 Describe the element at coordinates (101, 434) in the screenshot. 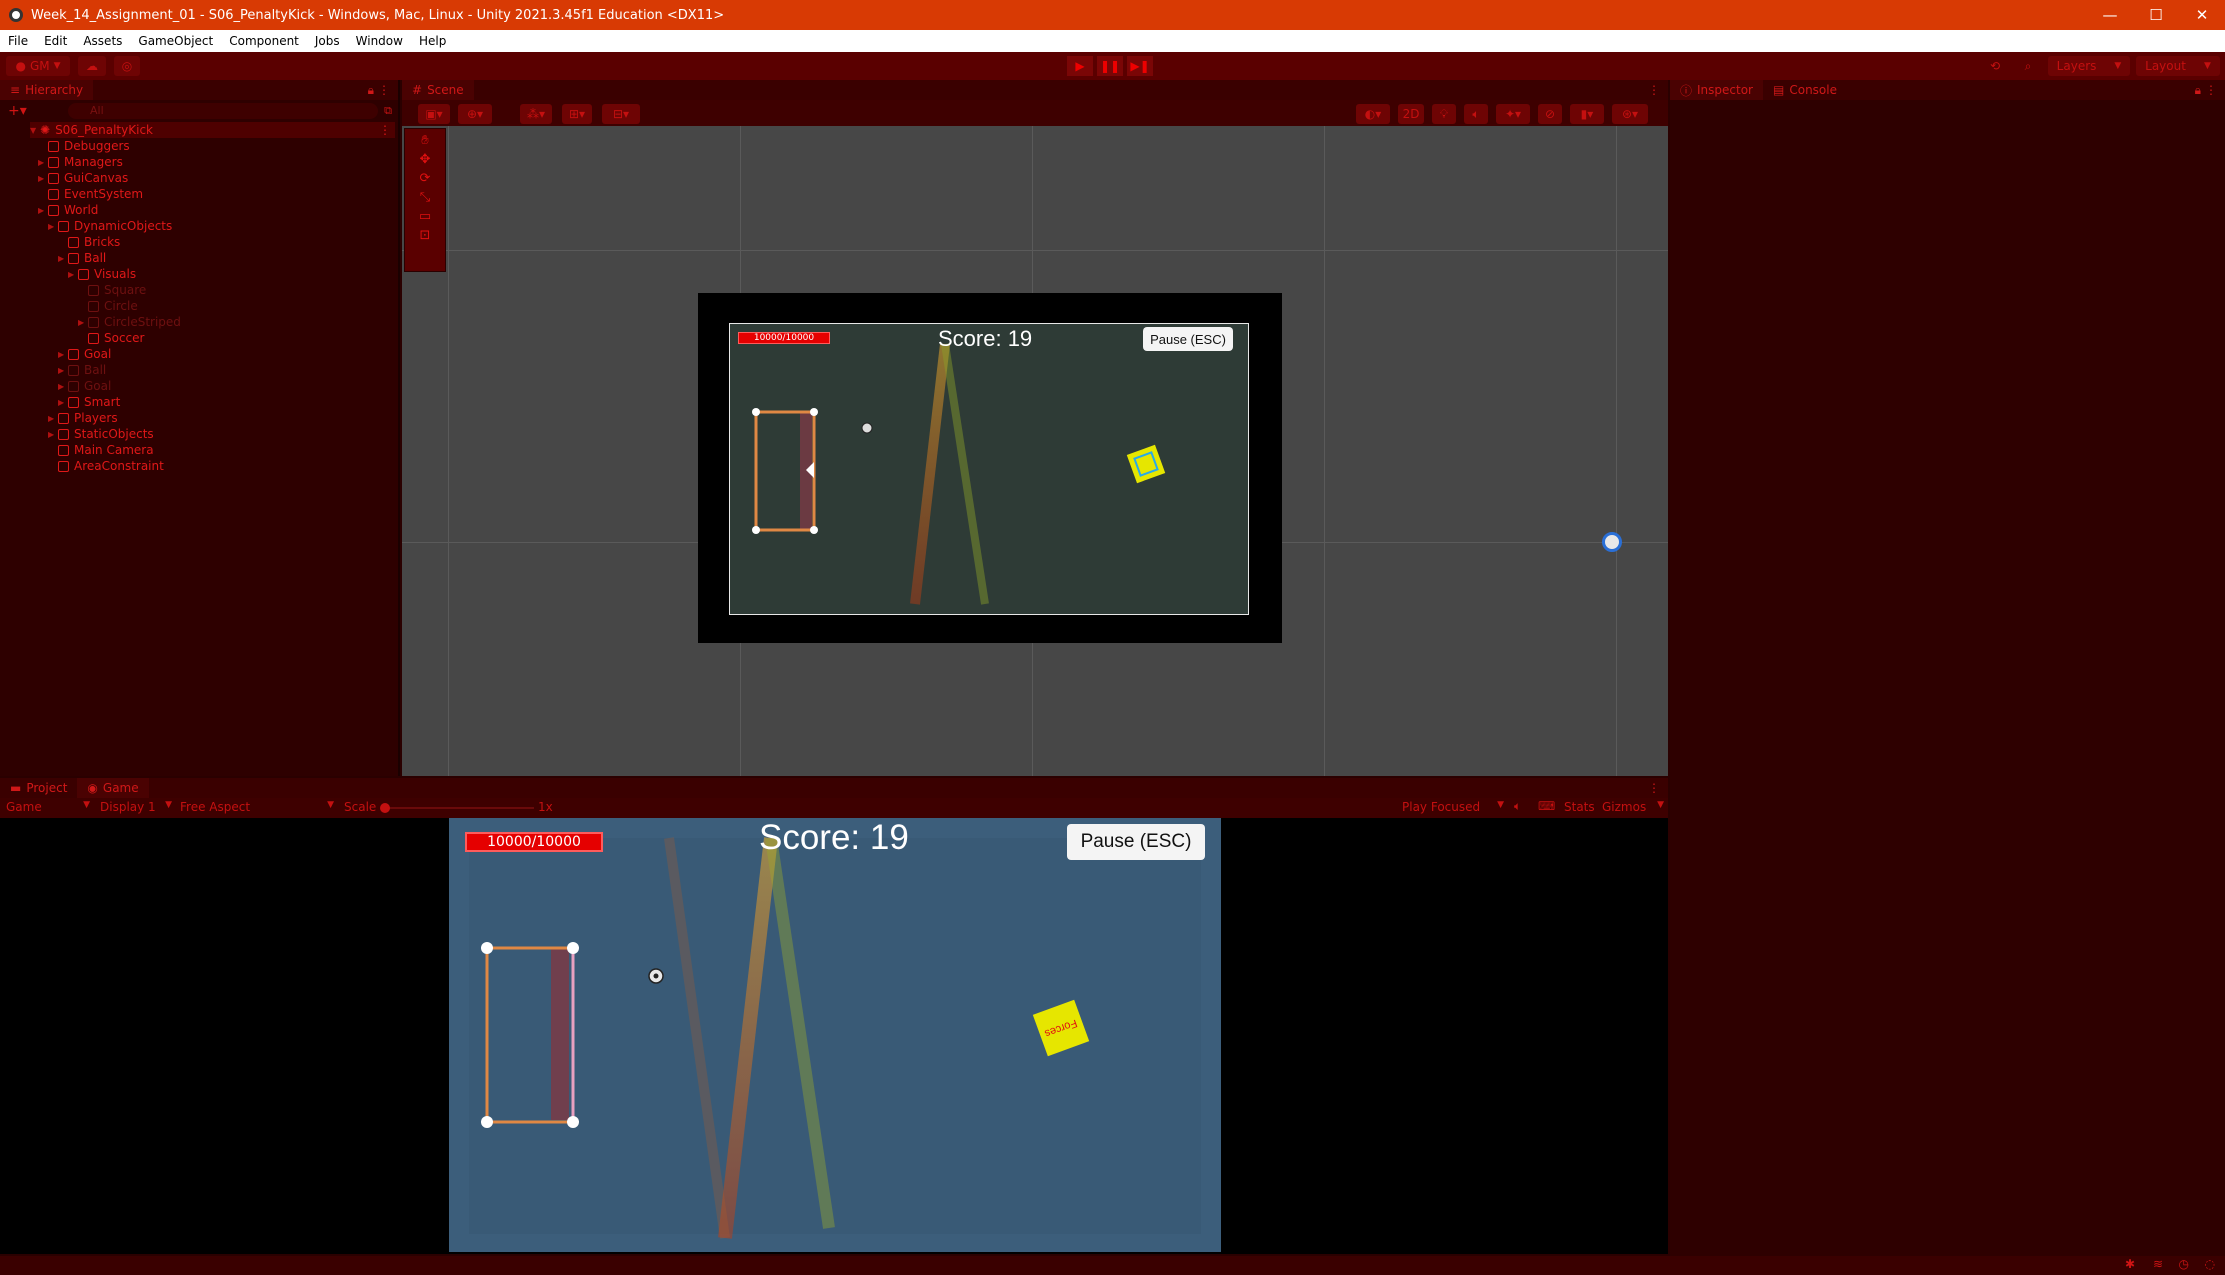

I see `hierarchy-item: ▶ StaticObjects` at that location.